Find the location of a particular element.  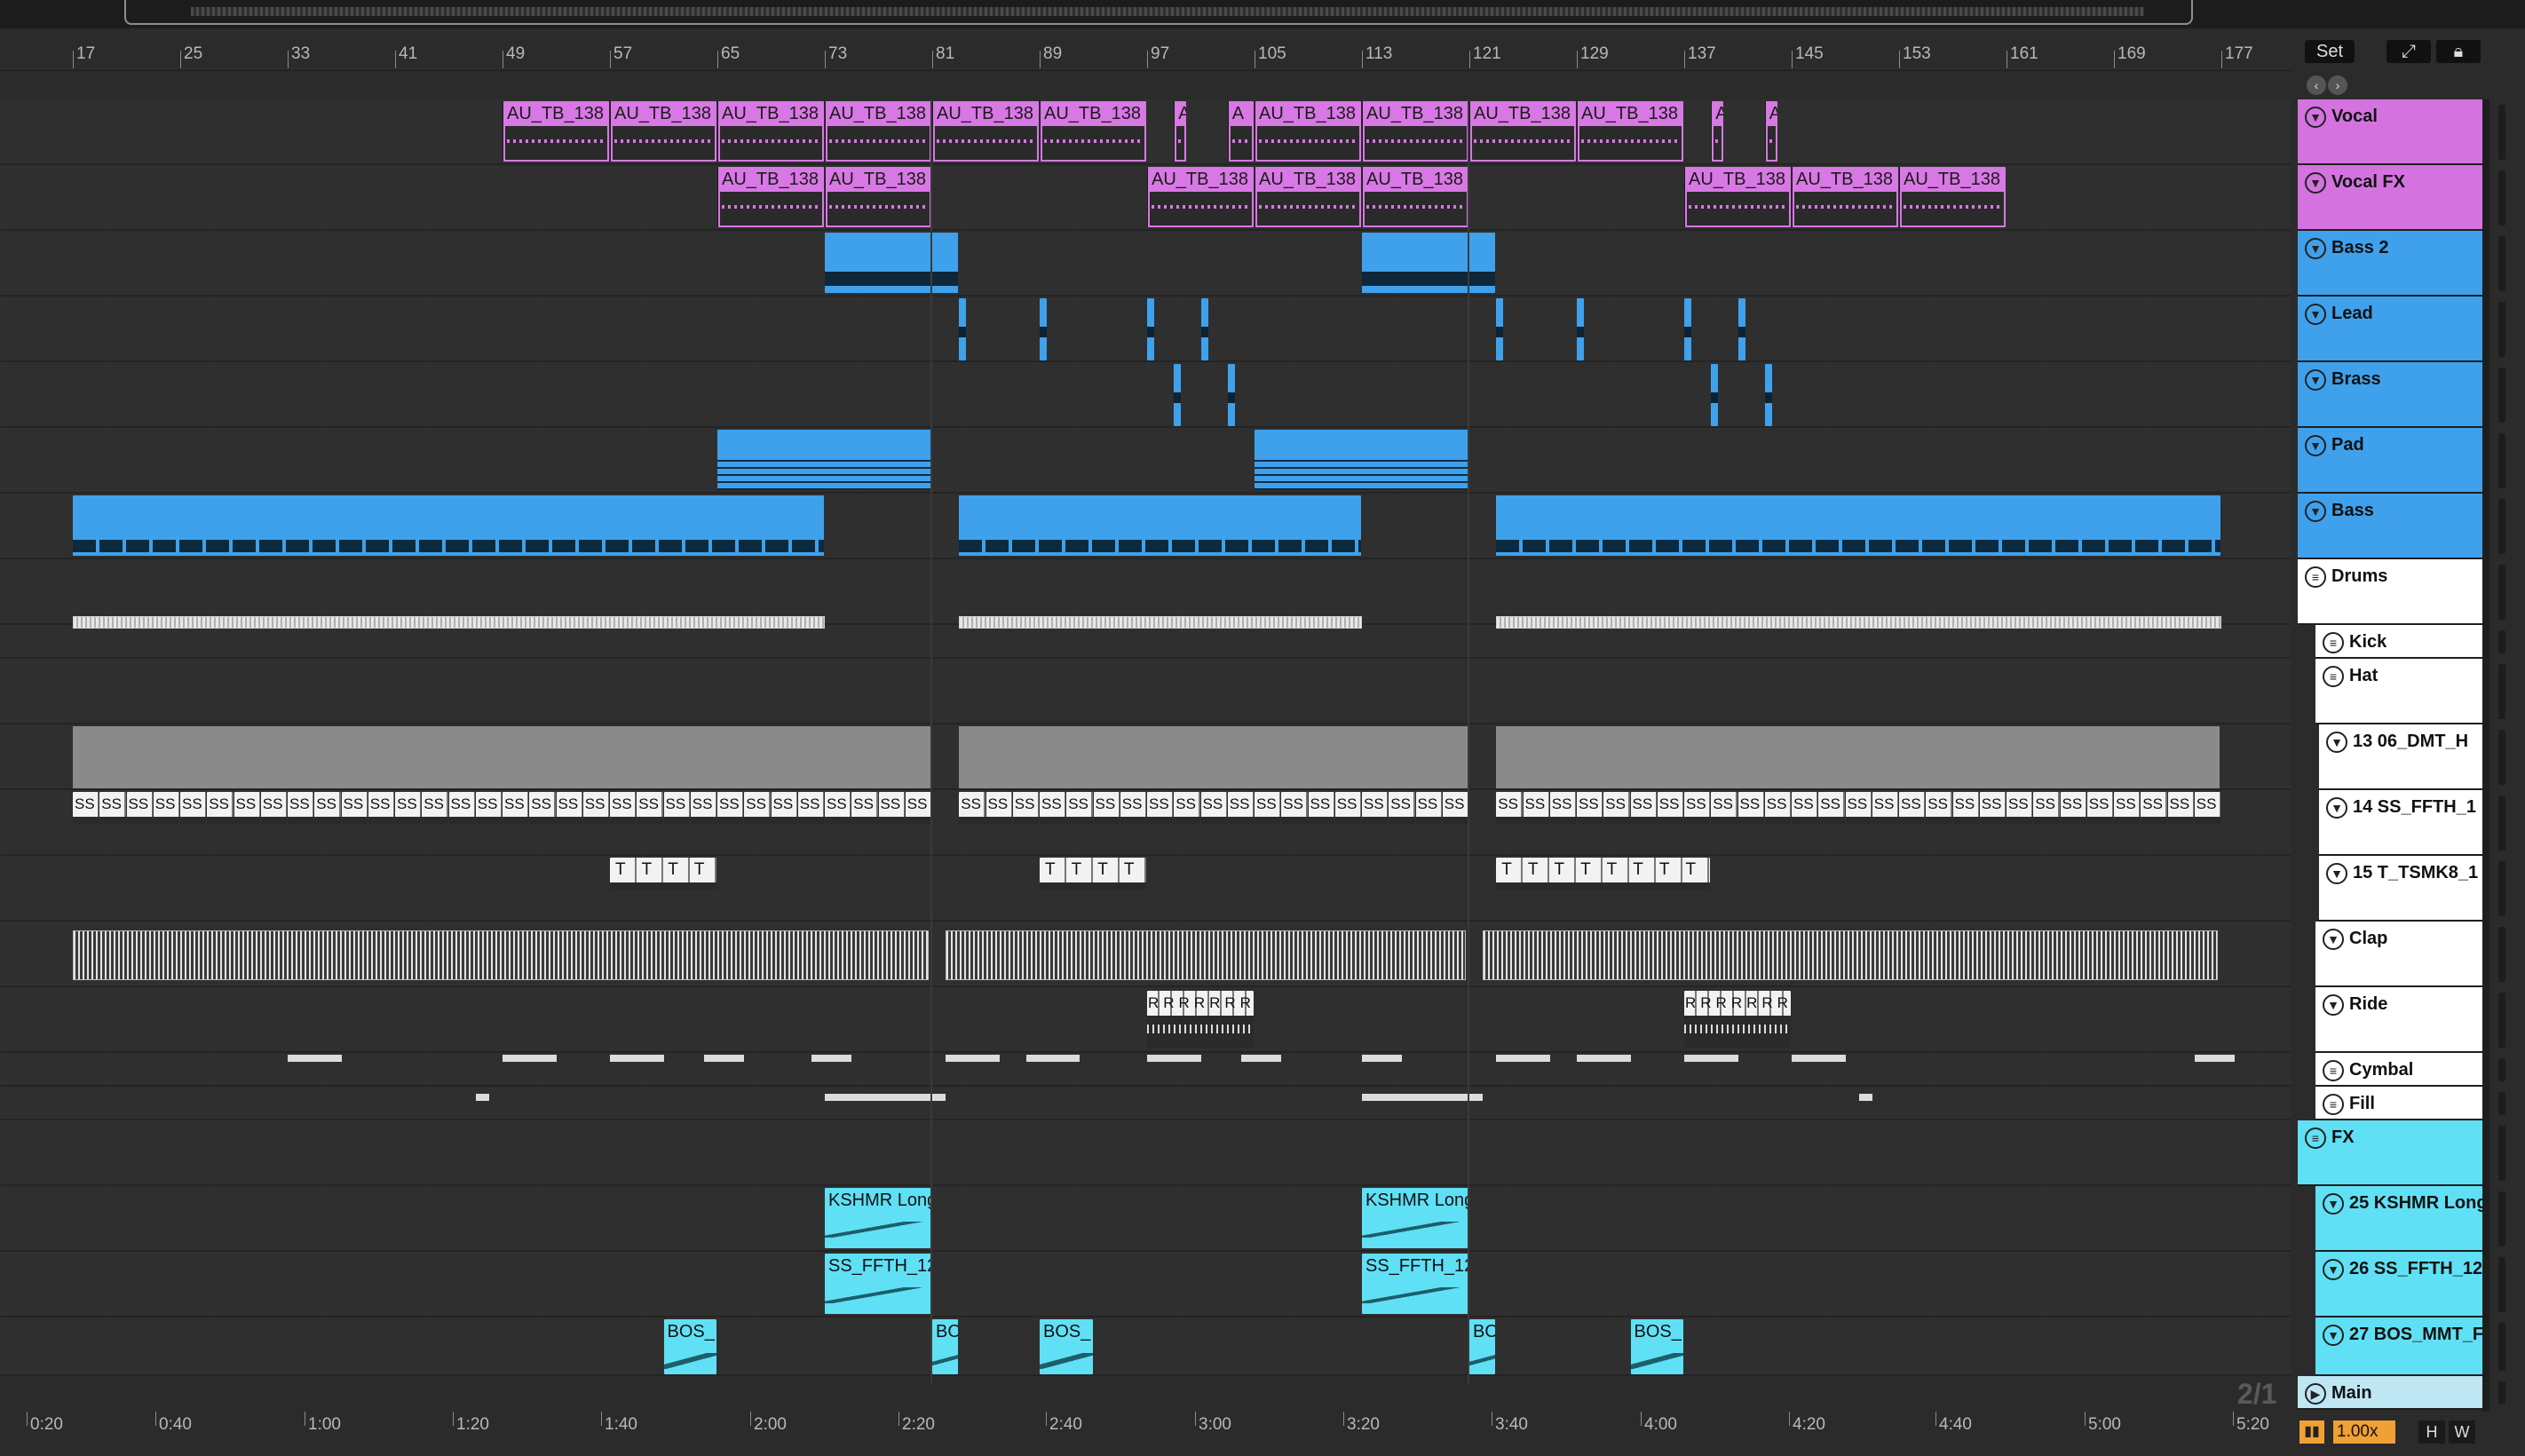

track-header: ▼ 15 T_TSMK8_1 is located at coordinates (2400, 889).